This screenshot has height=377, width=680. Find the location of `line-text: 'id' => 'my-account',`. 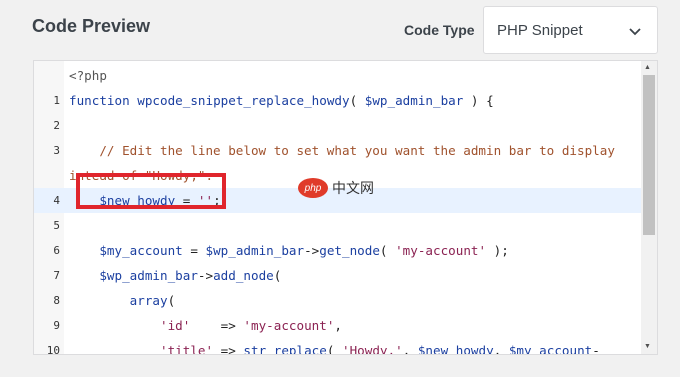

line-text: 'id' => 'my-account', is located at coordinates (251, 325).